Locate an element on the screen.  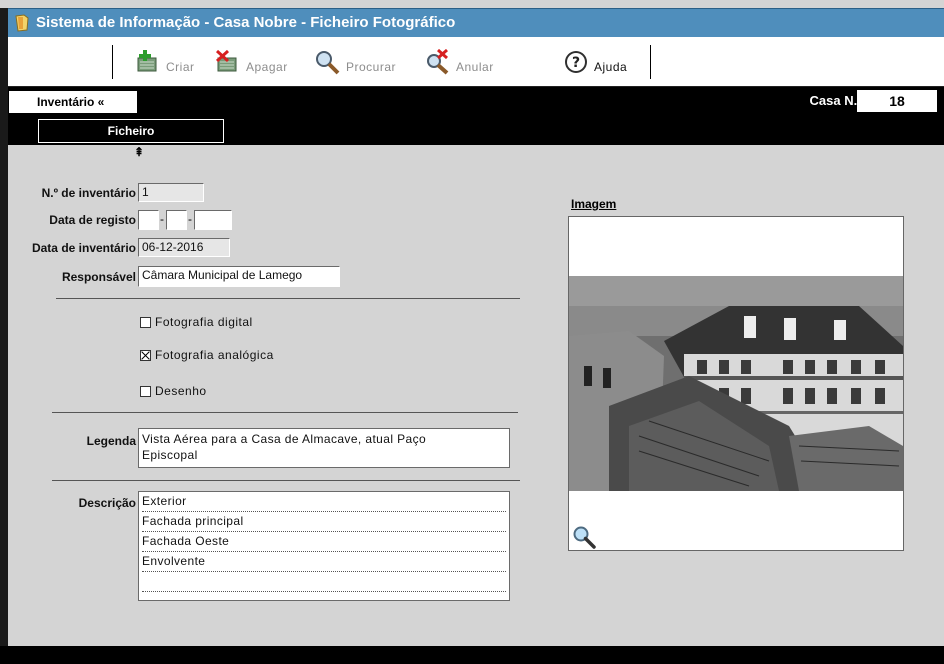
apagar-button: Apagar is located at coordinates (251, 62).